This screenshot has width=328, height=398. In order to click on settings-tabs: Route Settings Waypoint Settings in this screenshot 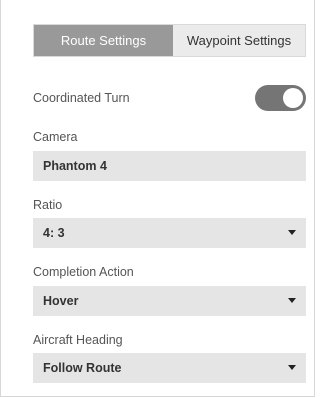, I will do `click(169, 40)`.